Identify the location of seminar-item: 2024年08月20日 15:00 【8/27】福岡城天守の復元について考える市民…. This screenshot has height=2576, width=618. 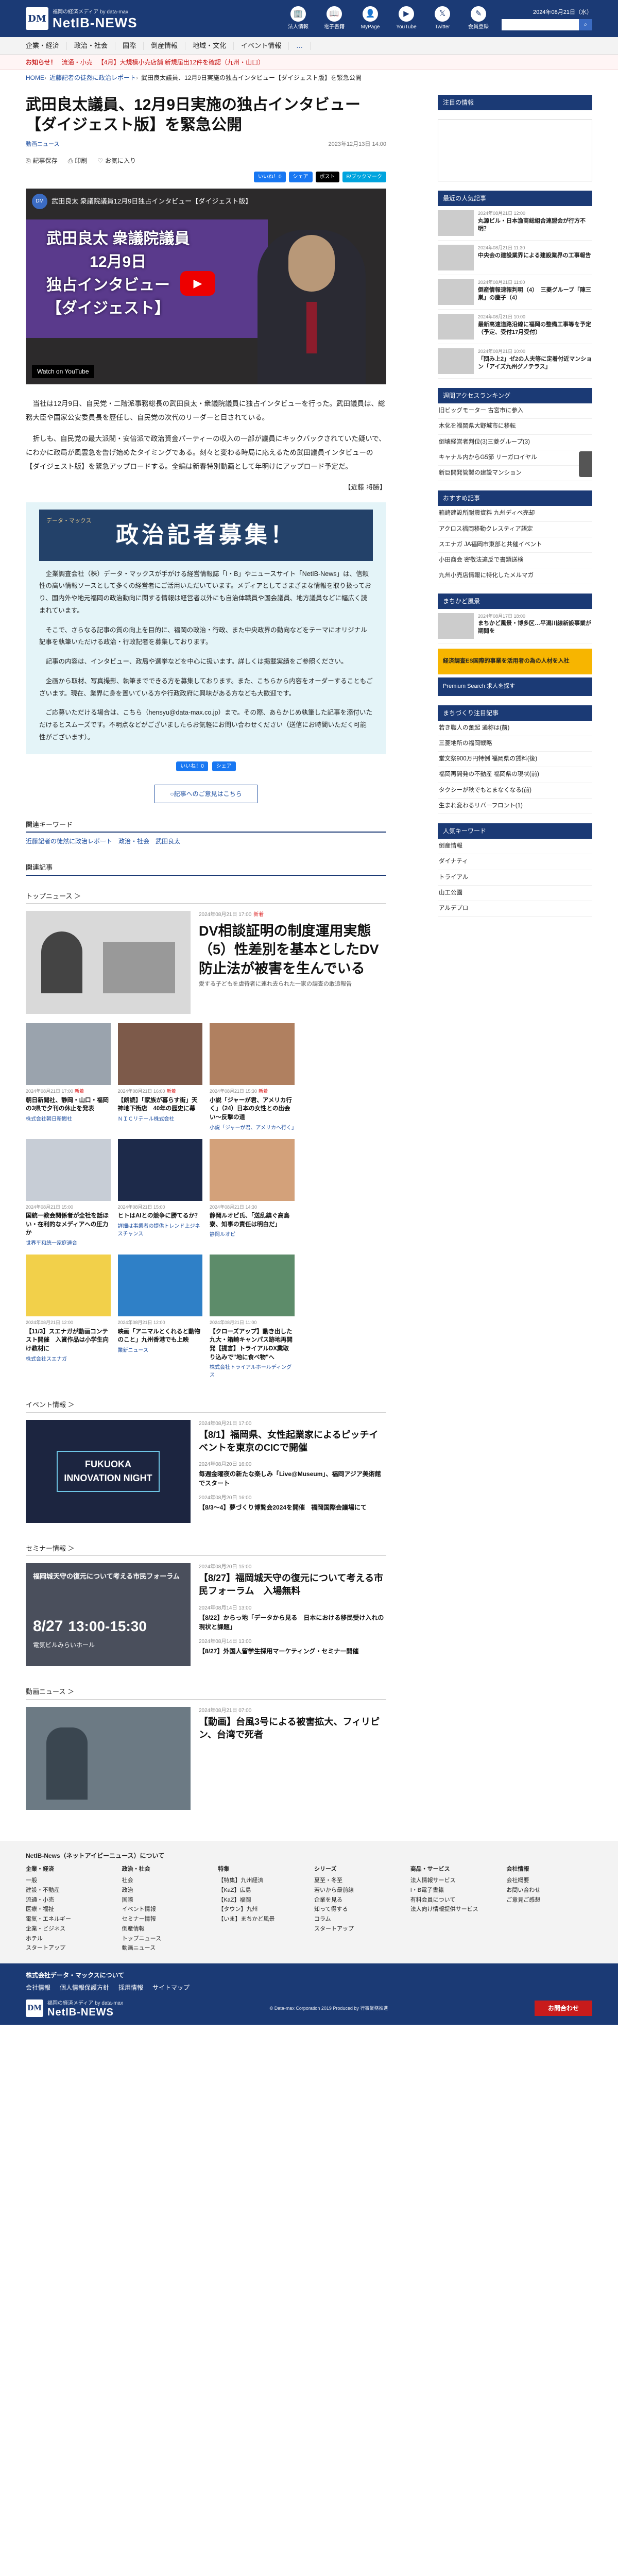
(292, 1580).